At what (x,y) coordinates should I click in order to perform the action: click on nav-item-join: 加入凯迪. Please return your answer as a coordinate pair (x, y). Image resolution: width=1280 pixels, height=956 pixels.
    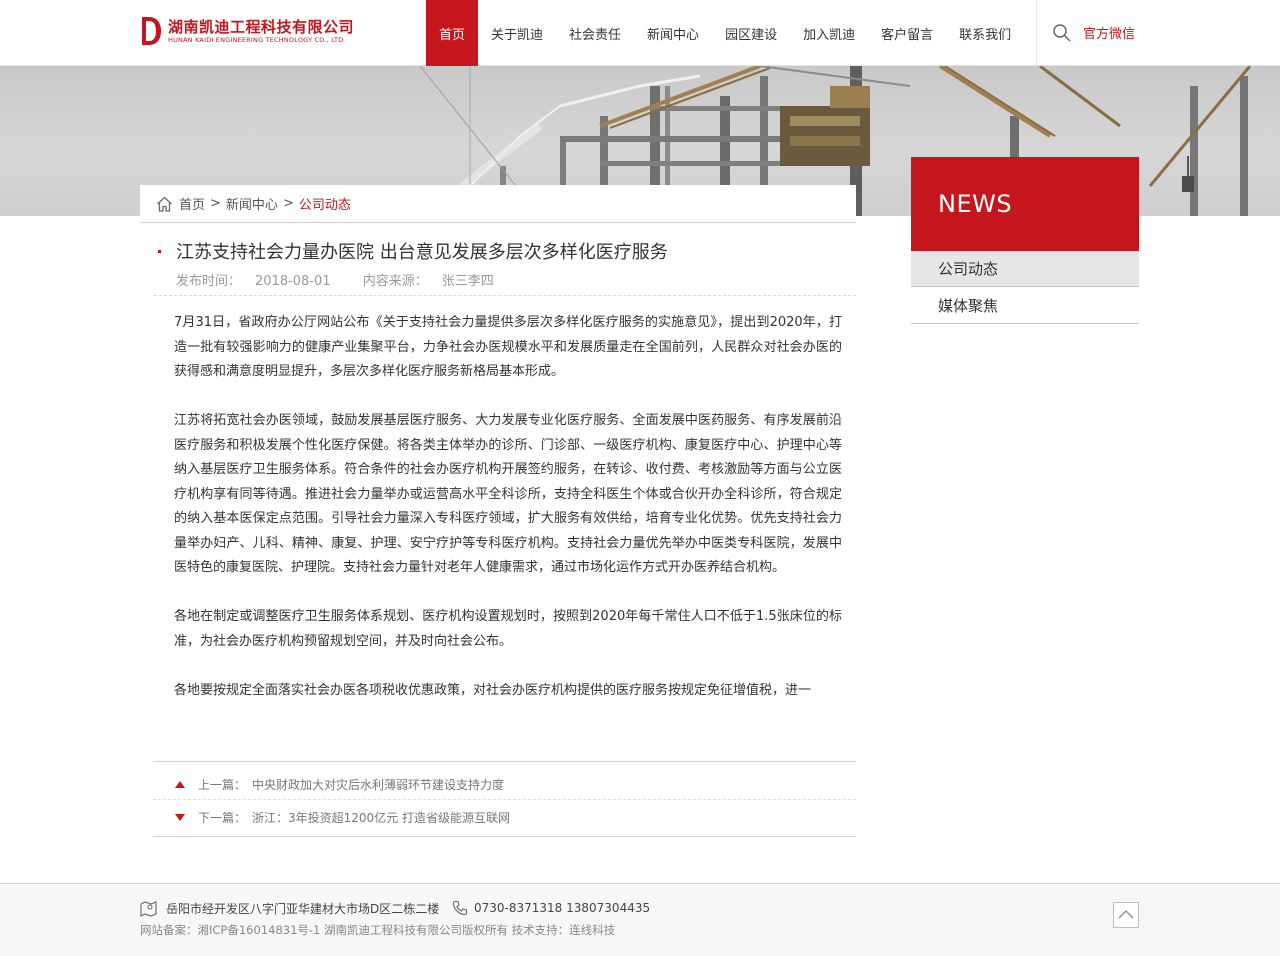
    Looking at the image, I should click on (829, 33).